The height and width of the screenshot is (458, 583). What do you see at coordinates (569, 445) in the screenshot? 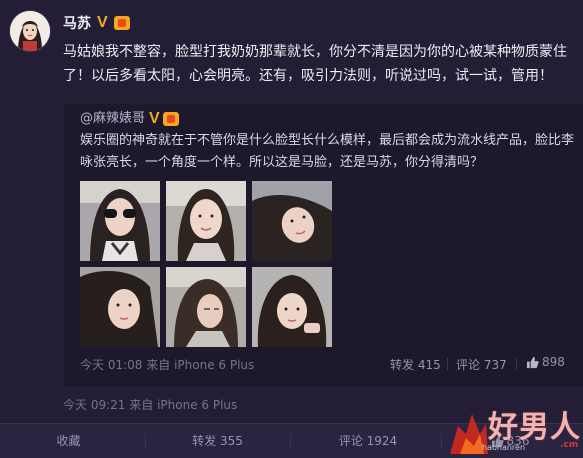
I see `watermark-domain: .cm` at bounding box center [569, 445].